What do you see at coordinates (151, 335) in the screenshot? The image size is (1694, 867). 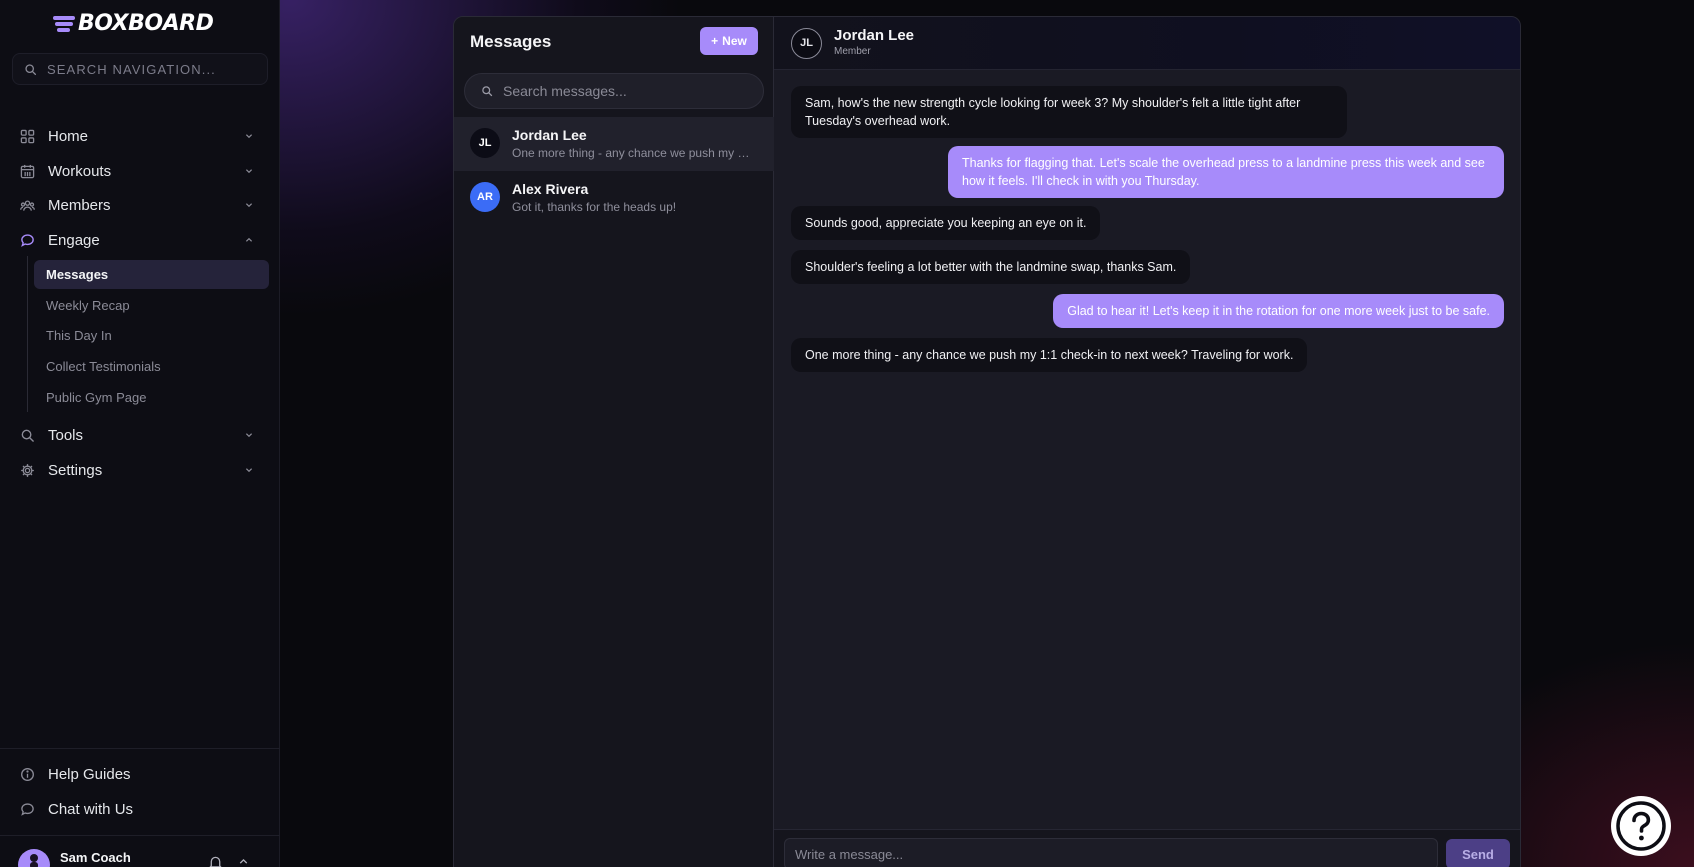 I see `sidebar-subitem-this-day-in: This Day In` at bounding box center [151, 335].